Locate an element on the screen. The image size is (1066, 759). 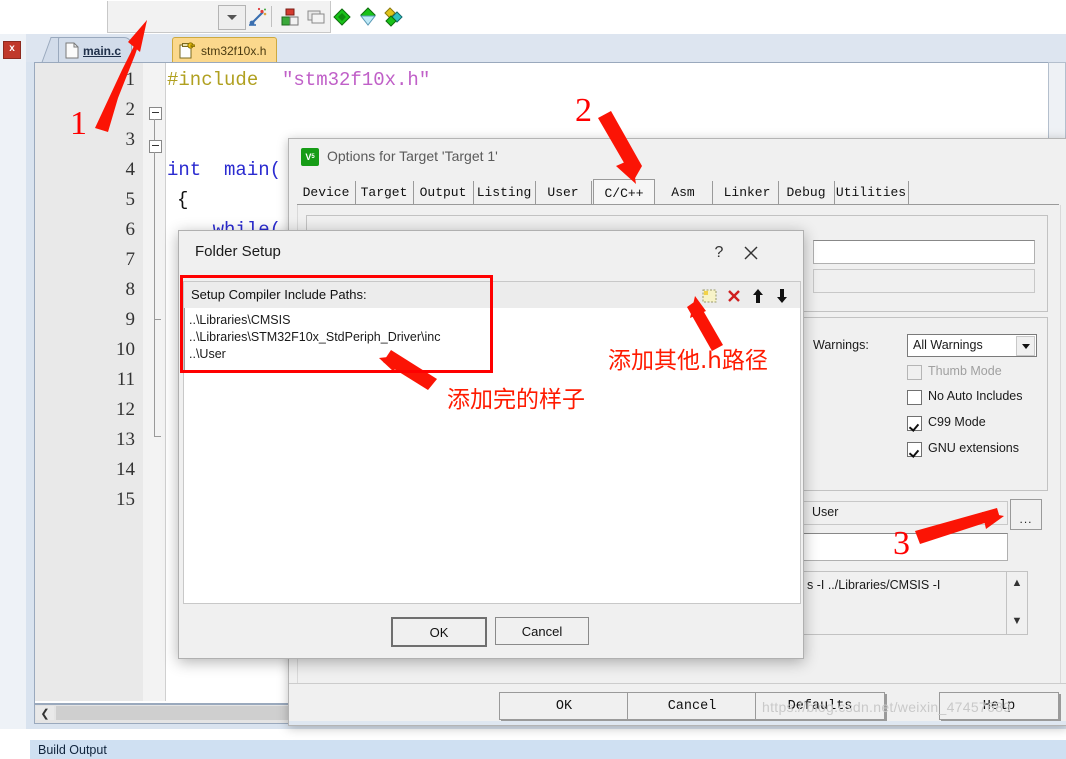
define-field is located at coordinates (924, 252).